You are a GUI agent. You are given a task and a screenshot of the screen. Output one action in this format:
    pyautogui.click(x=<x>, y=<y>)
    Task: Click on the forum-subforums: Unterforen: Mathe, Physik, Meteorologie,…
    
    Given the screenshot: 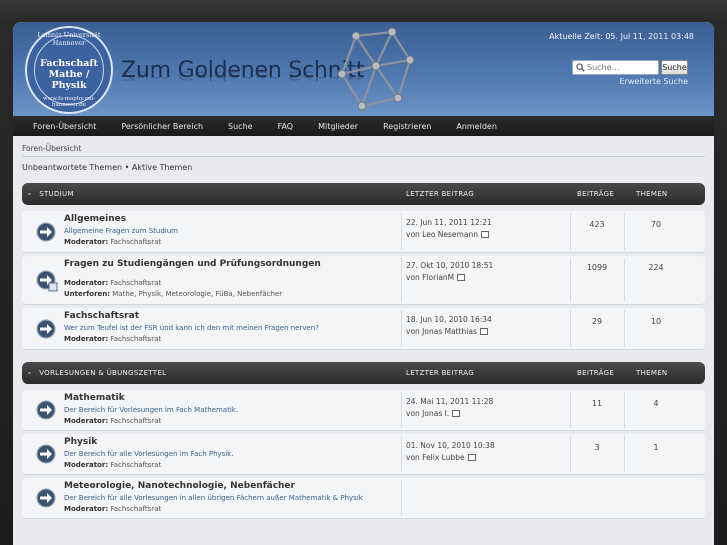 What is the action you would take?
    pyautogui.click(x=173, y=294)
    